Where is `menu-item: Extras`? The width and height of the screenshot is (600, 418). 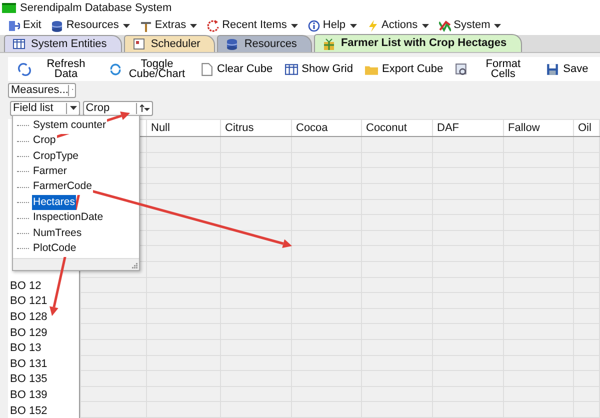 menu-item: Extras is located at coordinates (163, 25).